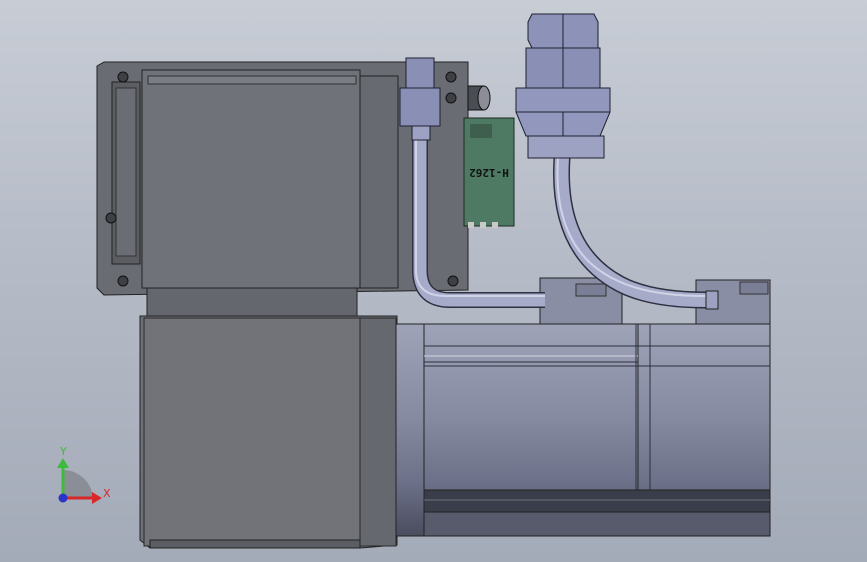 This screenshot has width=867, height=562. Describe the element at coordinates (97, 498) in the screenshot. I see `x-axis-arrow` at that location.